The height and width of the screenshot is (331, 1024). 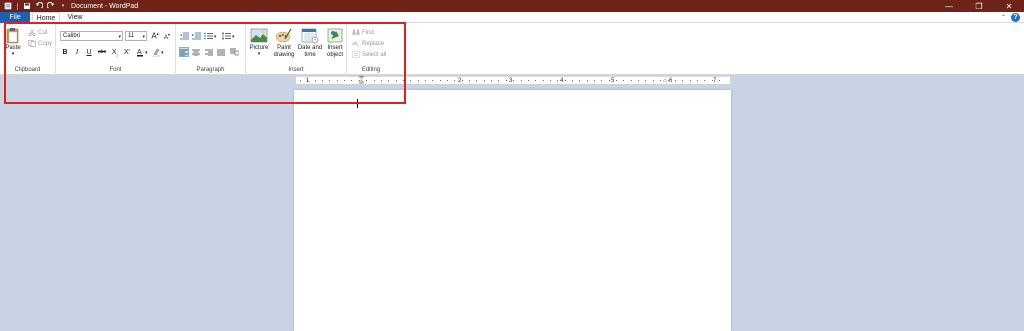 I want to click on save-icon, so click(x=27, y=6).